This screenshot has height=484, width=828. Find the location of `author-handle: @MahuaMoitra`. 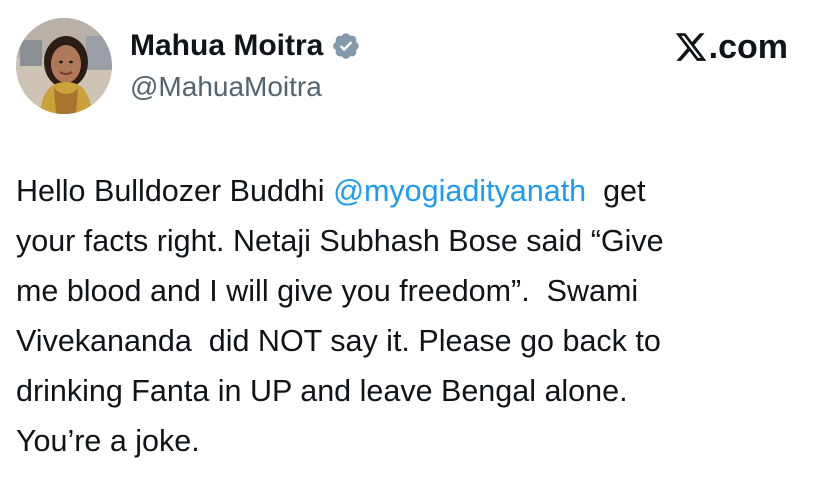

author-handle: @MahuaMoitra is located at coordinates (226, 87).